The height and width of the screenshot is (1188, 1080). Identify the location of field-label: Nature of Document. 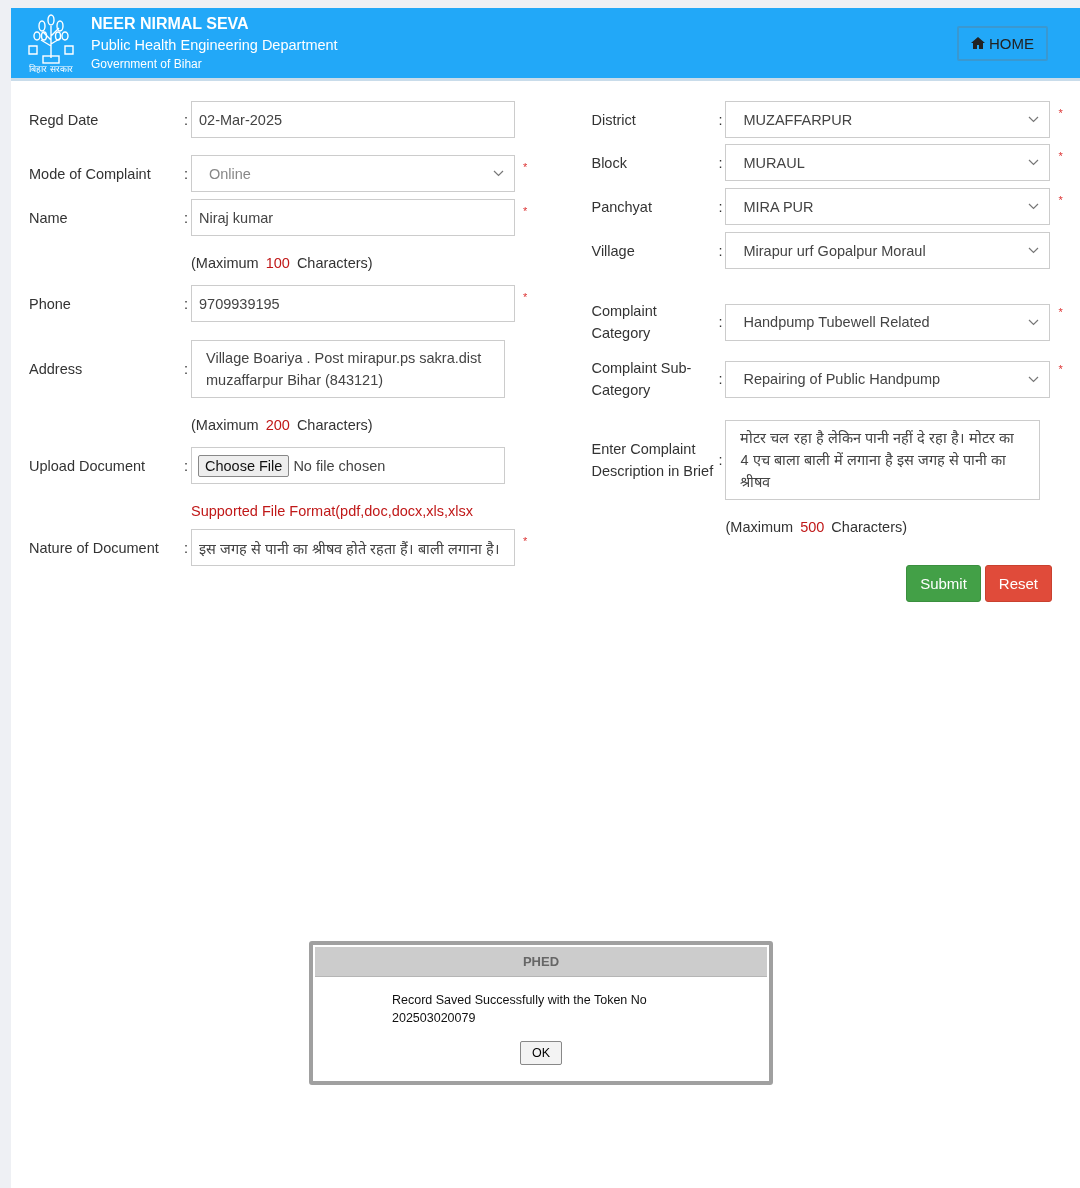
(94, 548).